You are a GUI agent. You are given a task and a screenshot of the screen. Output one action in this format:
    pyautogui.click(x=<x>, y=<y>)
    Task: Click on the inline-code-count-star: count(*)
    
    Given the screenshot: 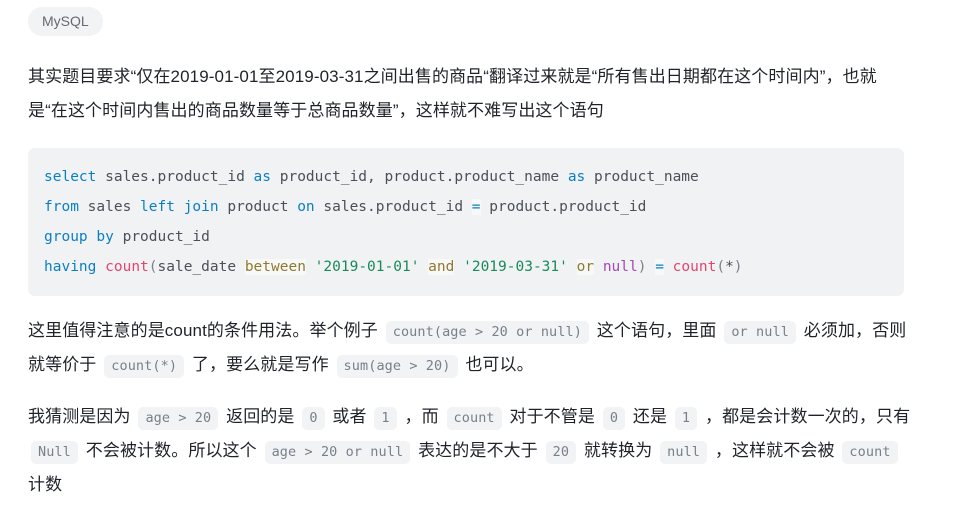 What is the action you would take?
    pyautogui.click(x=144, y=366)
    